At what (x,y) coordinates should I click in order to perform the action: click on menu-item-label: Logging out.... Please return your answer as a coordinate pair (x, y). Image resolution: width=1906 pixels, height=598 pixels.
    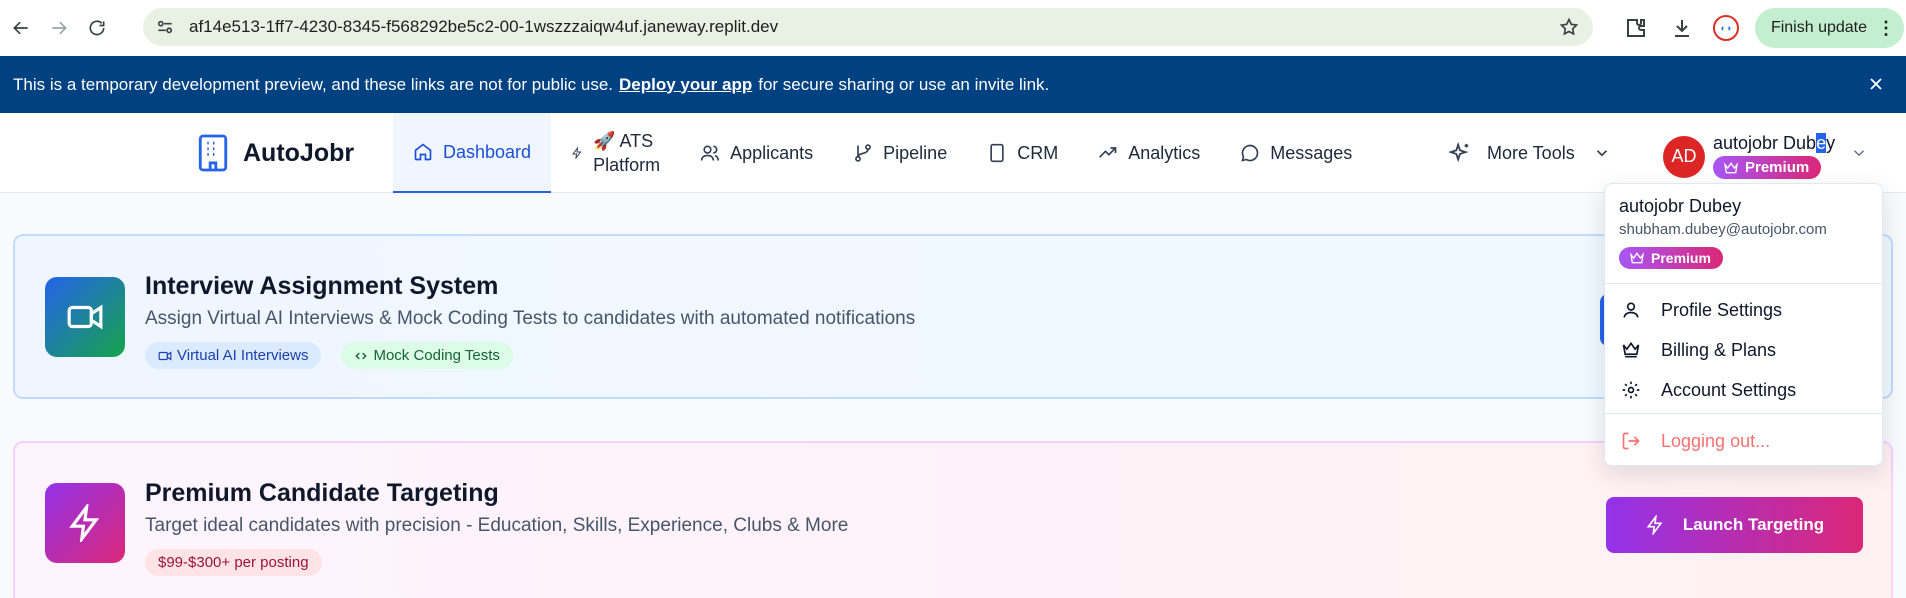
    Looking at the image, I should click on (1716, 440).